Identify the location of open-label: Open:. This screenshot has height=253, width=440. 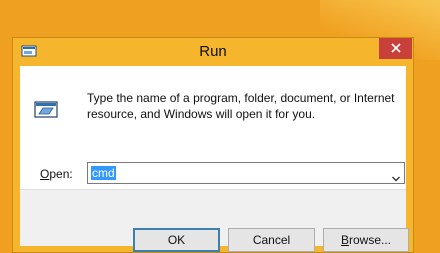
(56, 174).